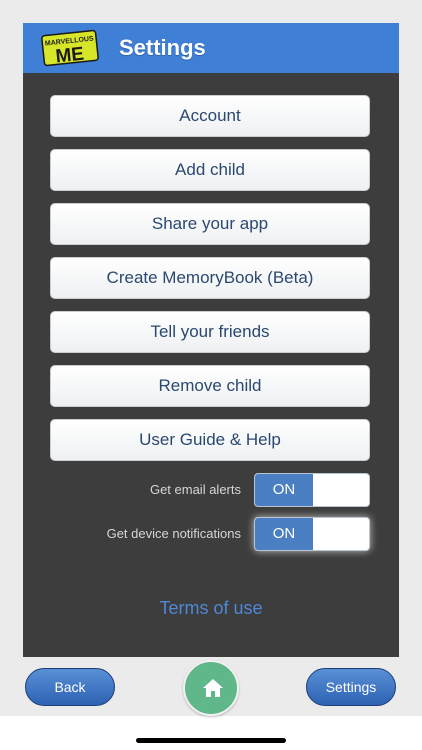 The image size is (422, 750). I want to click on bottom-nav: Back Settings, so click(211, 686).